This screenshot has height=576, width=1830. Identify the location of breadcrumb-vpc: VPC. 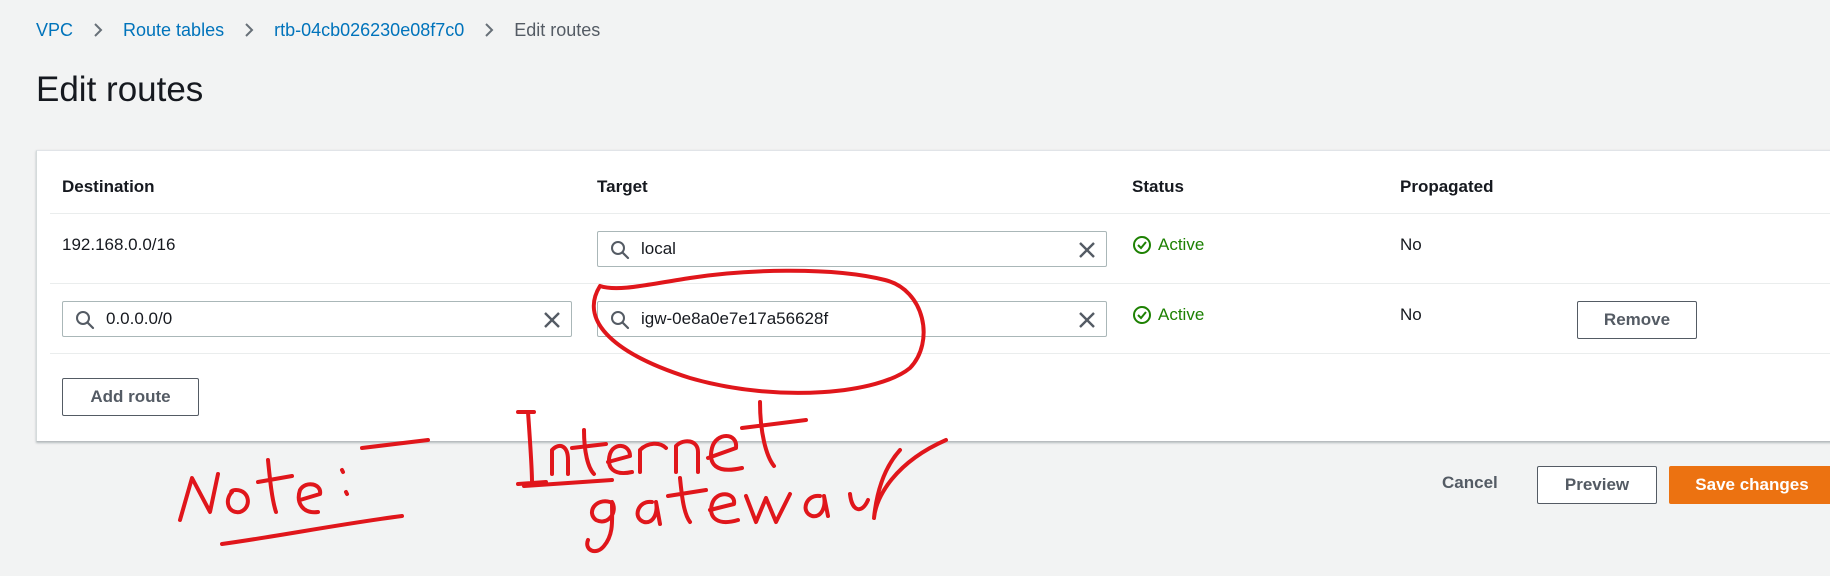
(54, 30).